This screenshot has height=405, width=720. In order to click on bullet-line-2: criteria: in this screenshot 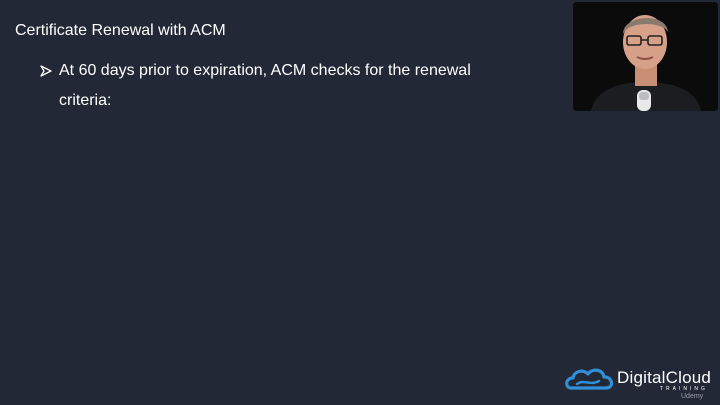, I will do `click(85, 100)`.